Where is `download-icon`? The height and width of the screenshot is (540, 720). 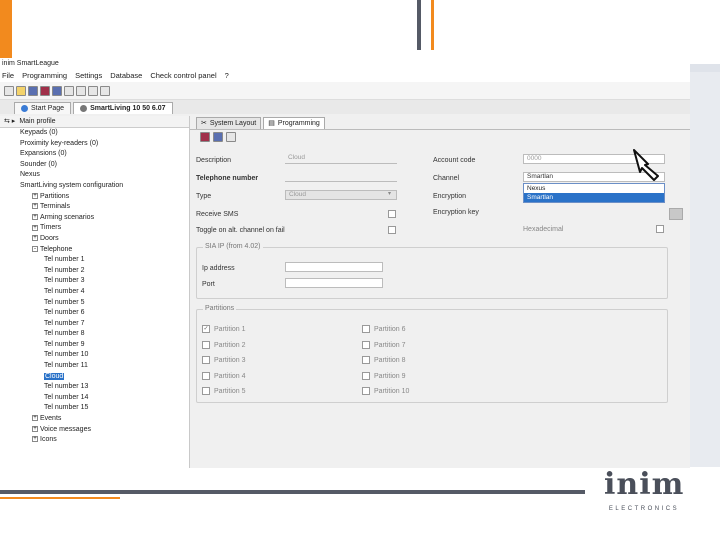
download-icon is located at coordinates (57, 90).